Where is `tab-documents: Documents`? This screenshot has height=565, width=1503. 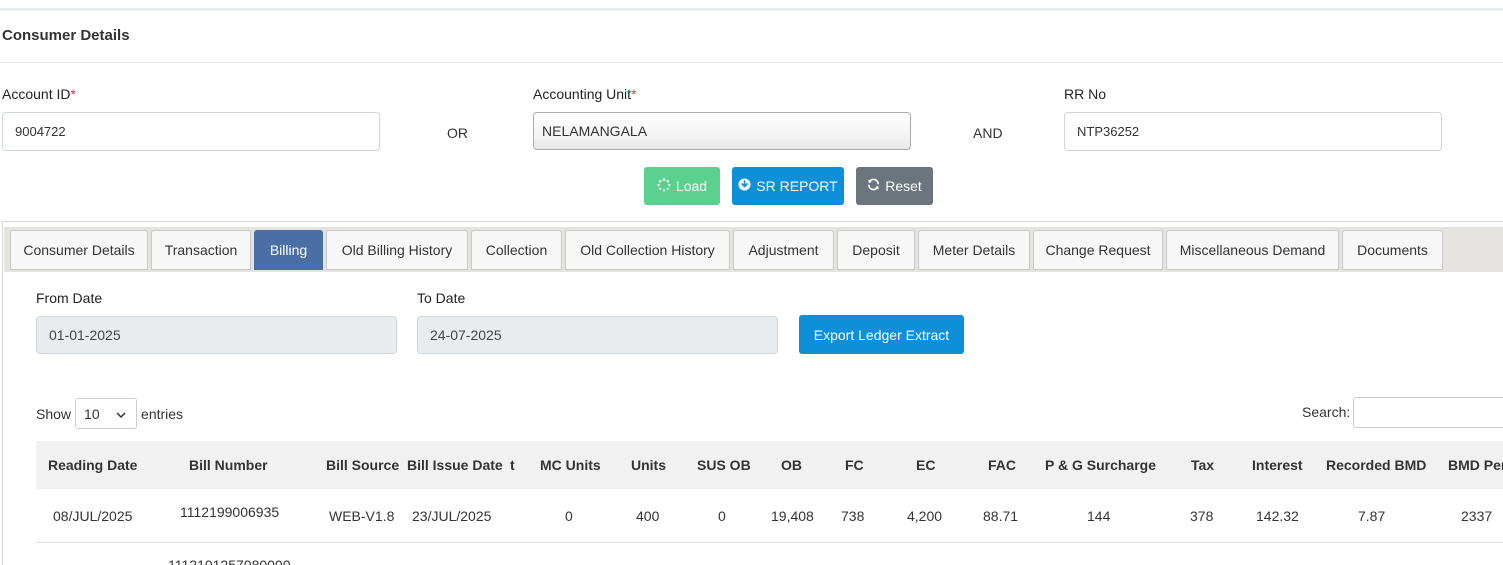
tab-documents: Documents is located at coordinates (1392, 250).